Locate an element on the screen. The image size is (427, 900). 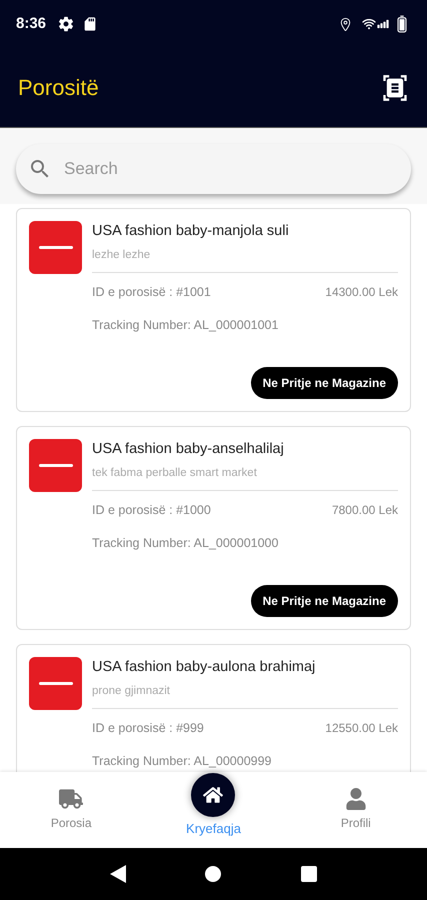
order-title: USA fashion baby-manjola suli is located at coordinates (191, 231).